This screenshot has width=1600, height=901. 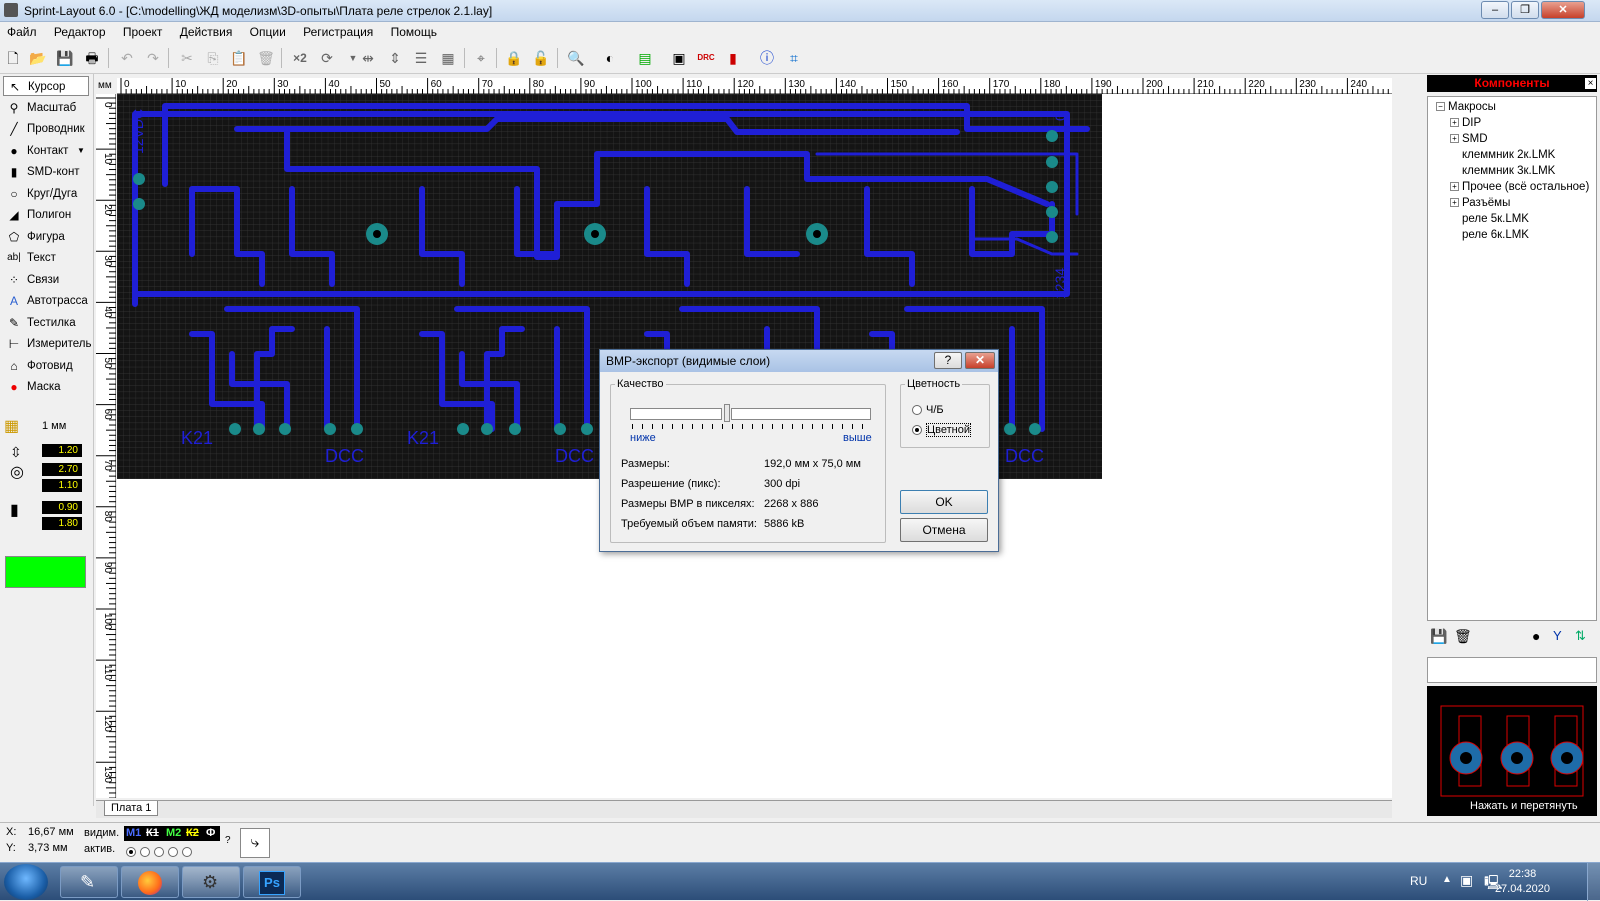 I want to click on tool-tester: ✎ Тестилка, so click(x=46, y=323).